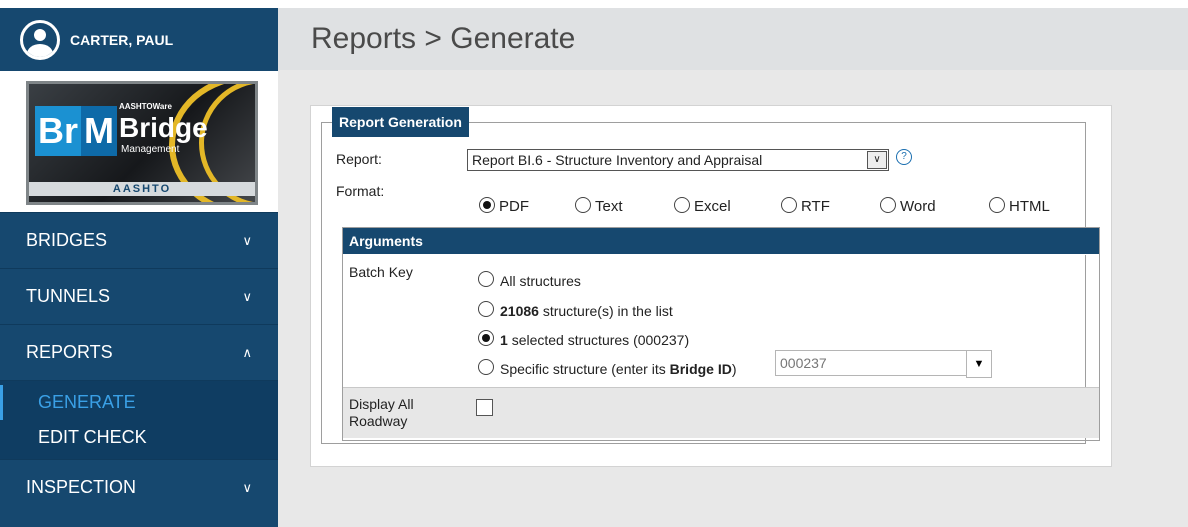 This screenshot has width=1188, height=527. Describe the element at coordinates (721, 412) in the screenshot. I see `display-all-roadway-row: Display All Roadway` at that location.